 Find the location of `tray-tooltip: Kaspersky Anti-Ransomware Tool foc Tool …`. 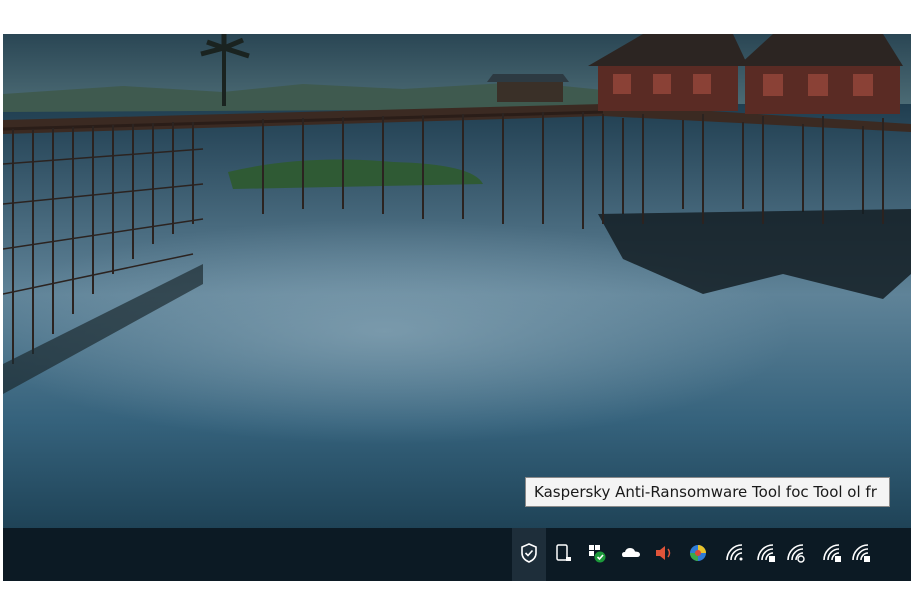

tray-tooltip: Kaspersky Anti-Ransomware Tool foc Tool … is located at coordinates (707, 492).